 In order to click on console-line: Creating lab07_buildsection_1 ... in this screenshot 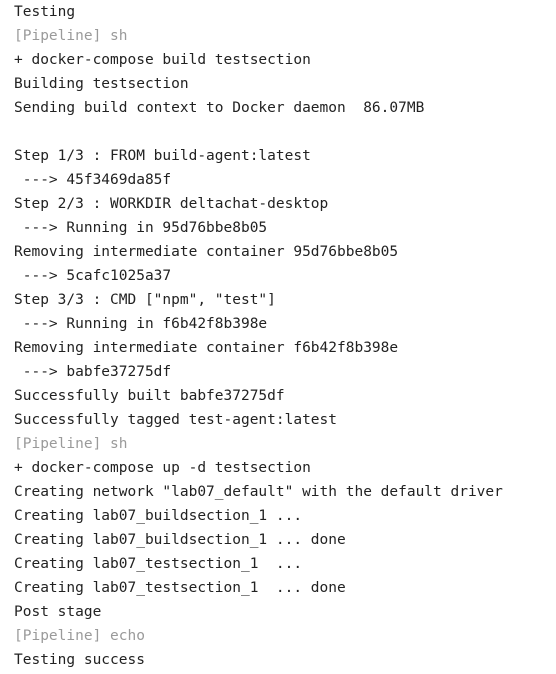, I will do `click(158, 516)`.